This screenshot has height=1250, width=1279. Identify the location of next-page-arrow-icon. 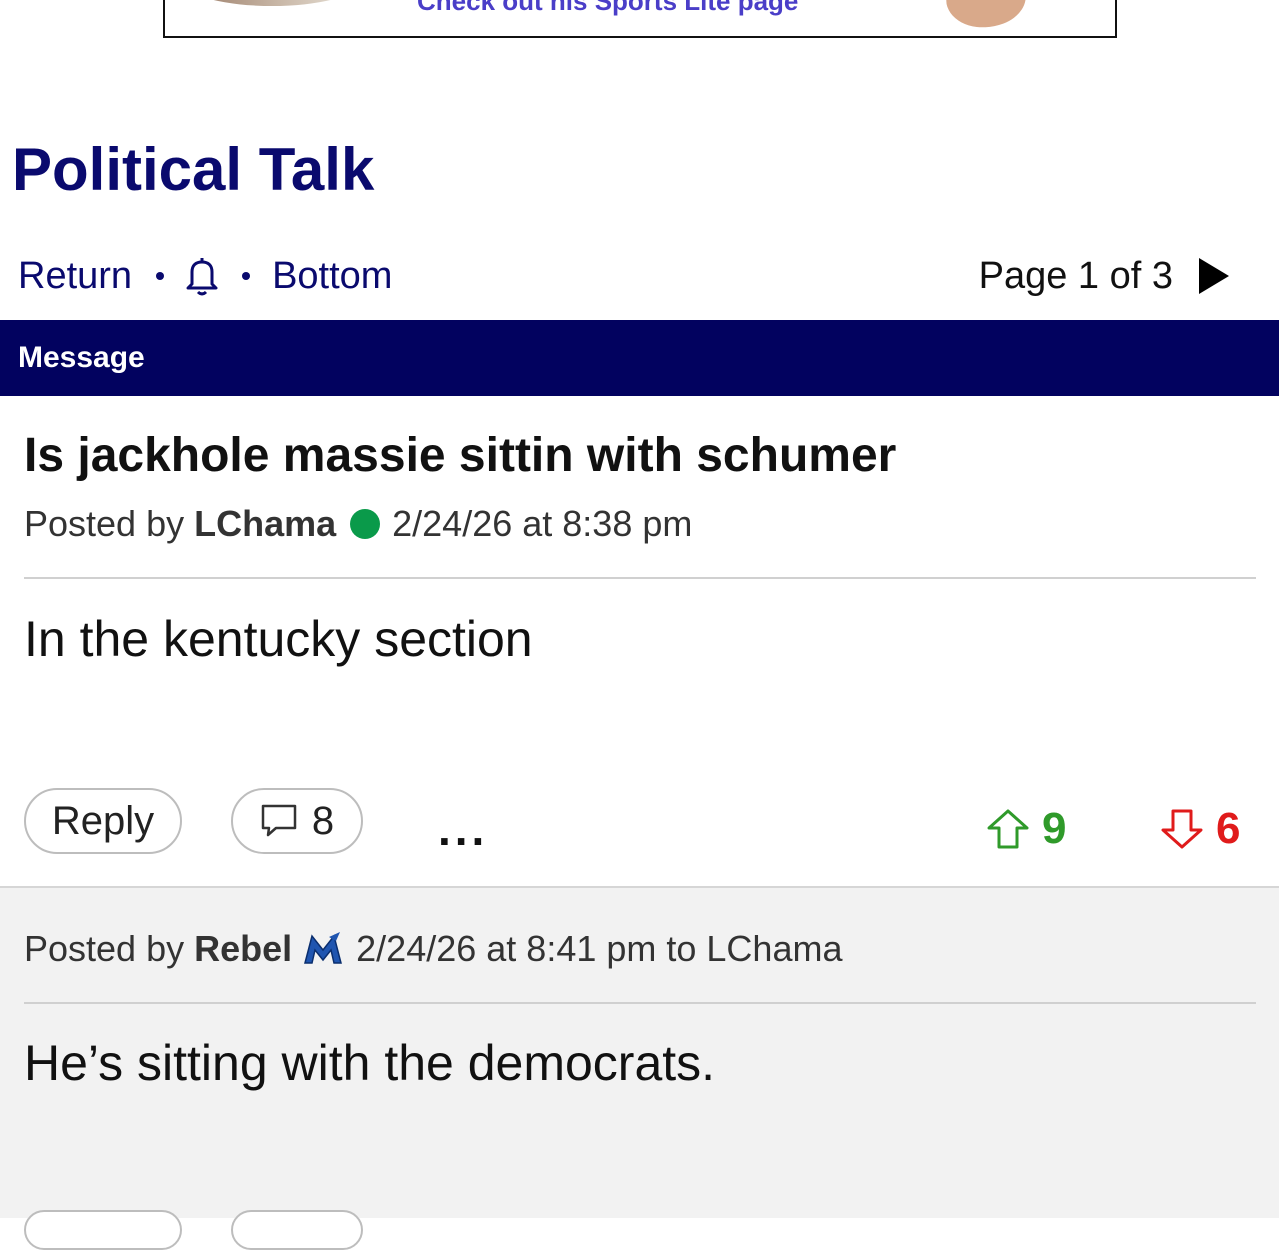
(1214, 276).